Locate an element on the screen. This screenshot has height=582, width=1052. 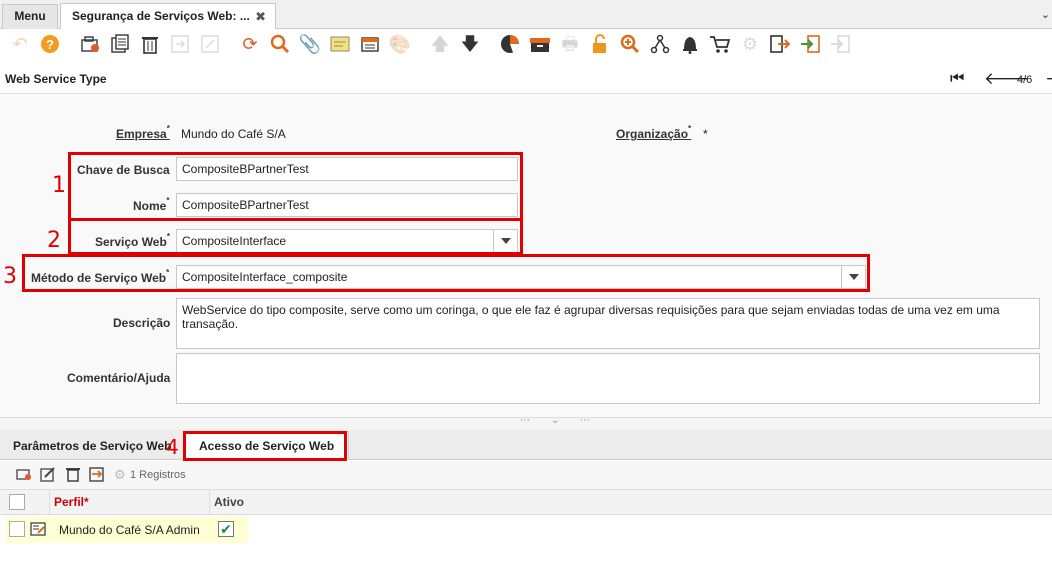
window-title-bar: Web Service Type ⏮ 🡐 4/6 🡒 is located at coordinates (526, 79).